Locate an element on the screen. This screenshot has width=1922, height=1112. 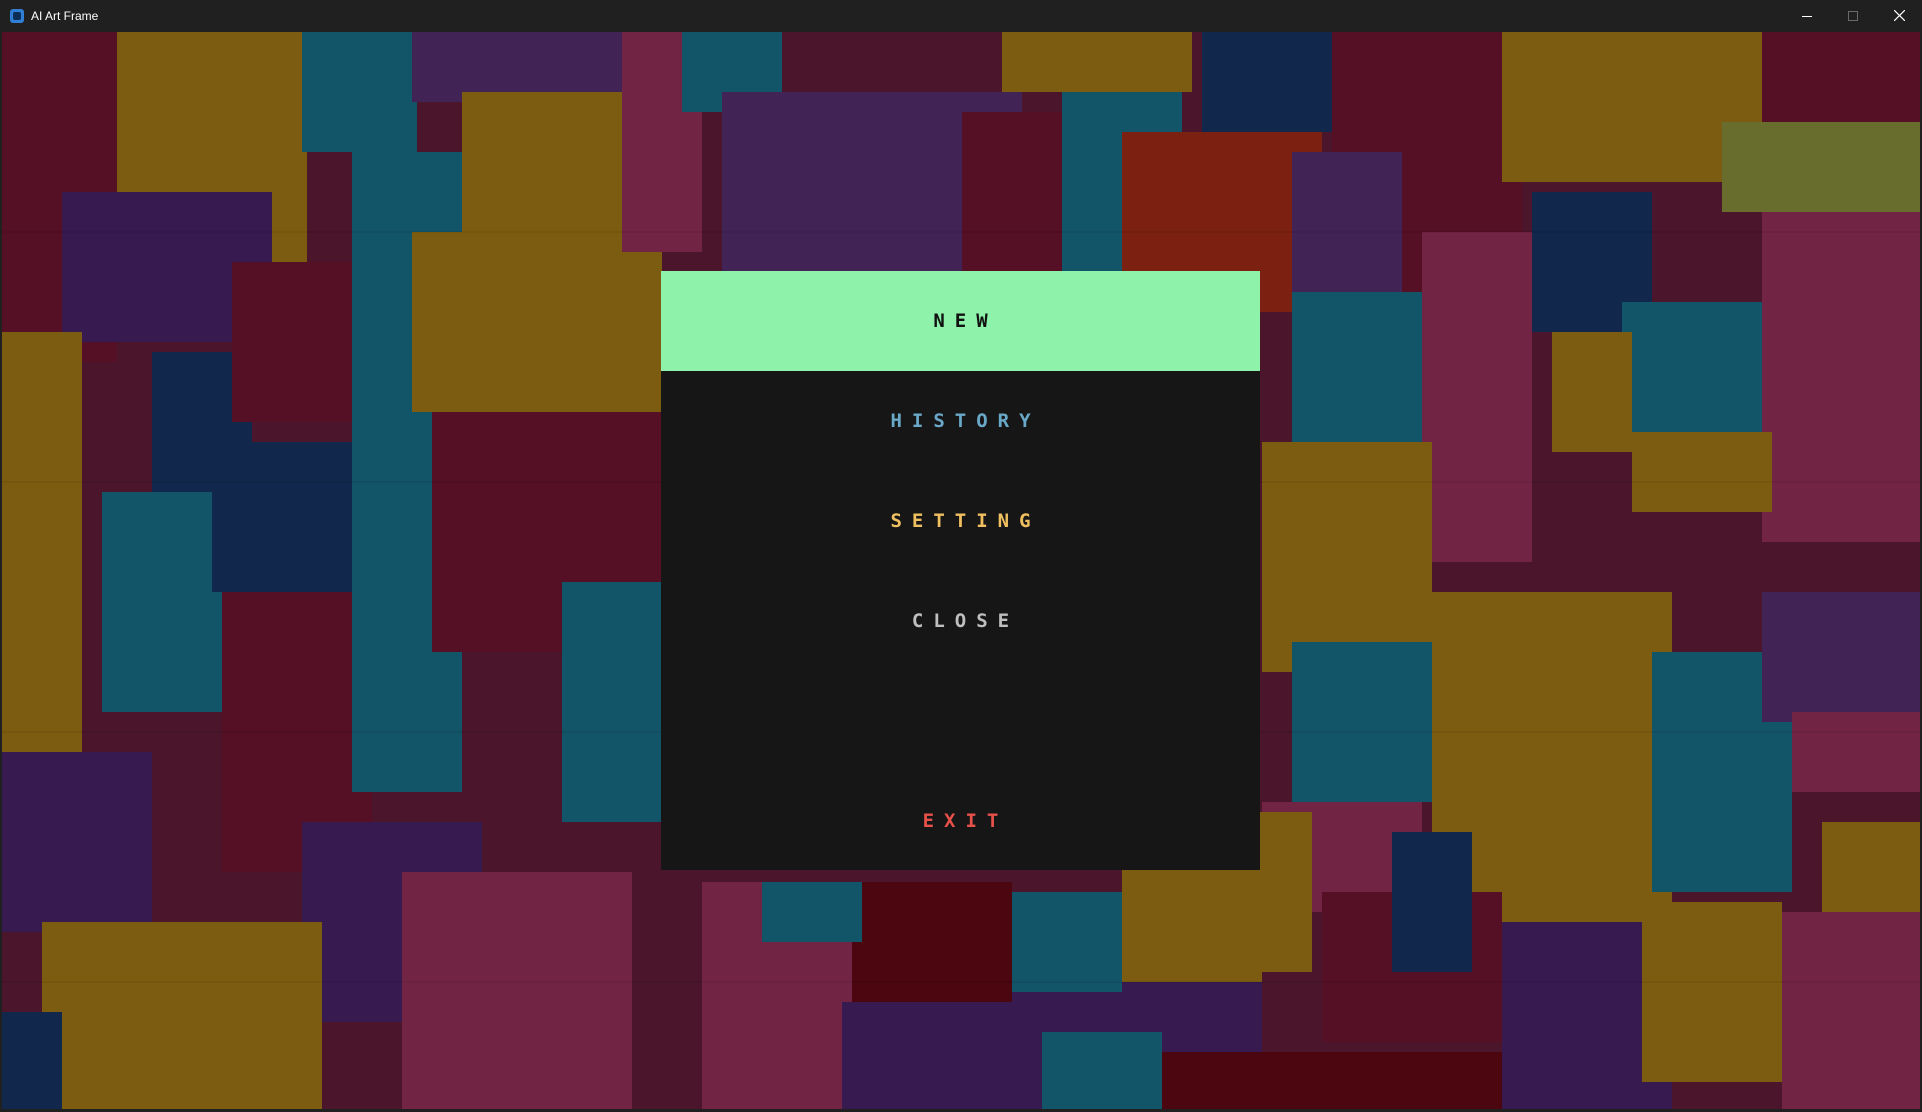
menu-item-setting: SETTING is located at coordinates (960, 521).